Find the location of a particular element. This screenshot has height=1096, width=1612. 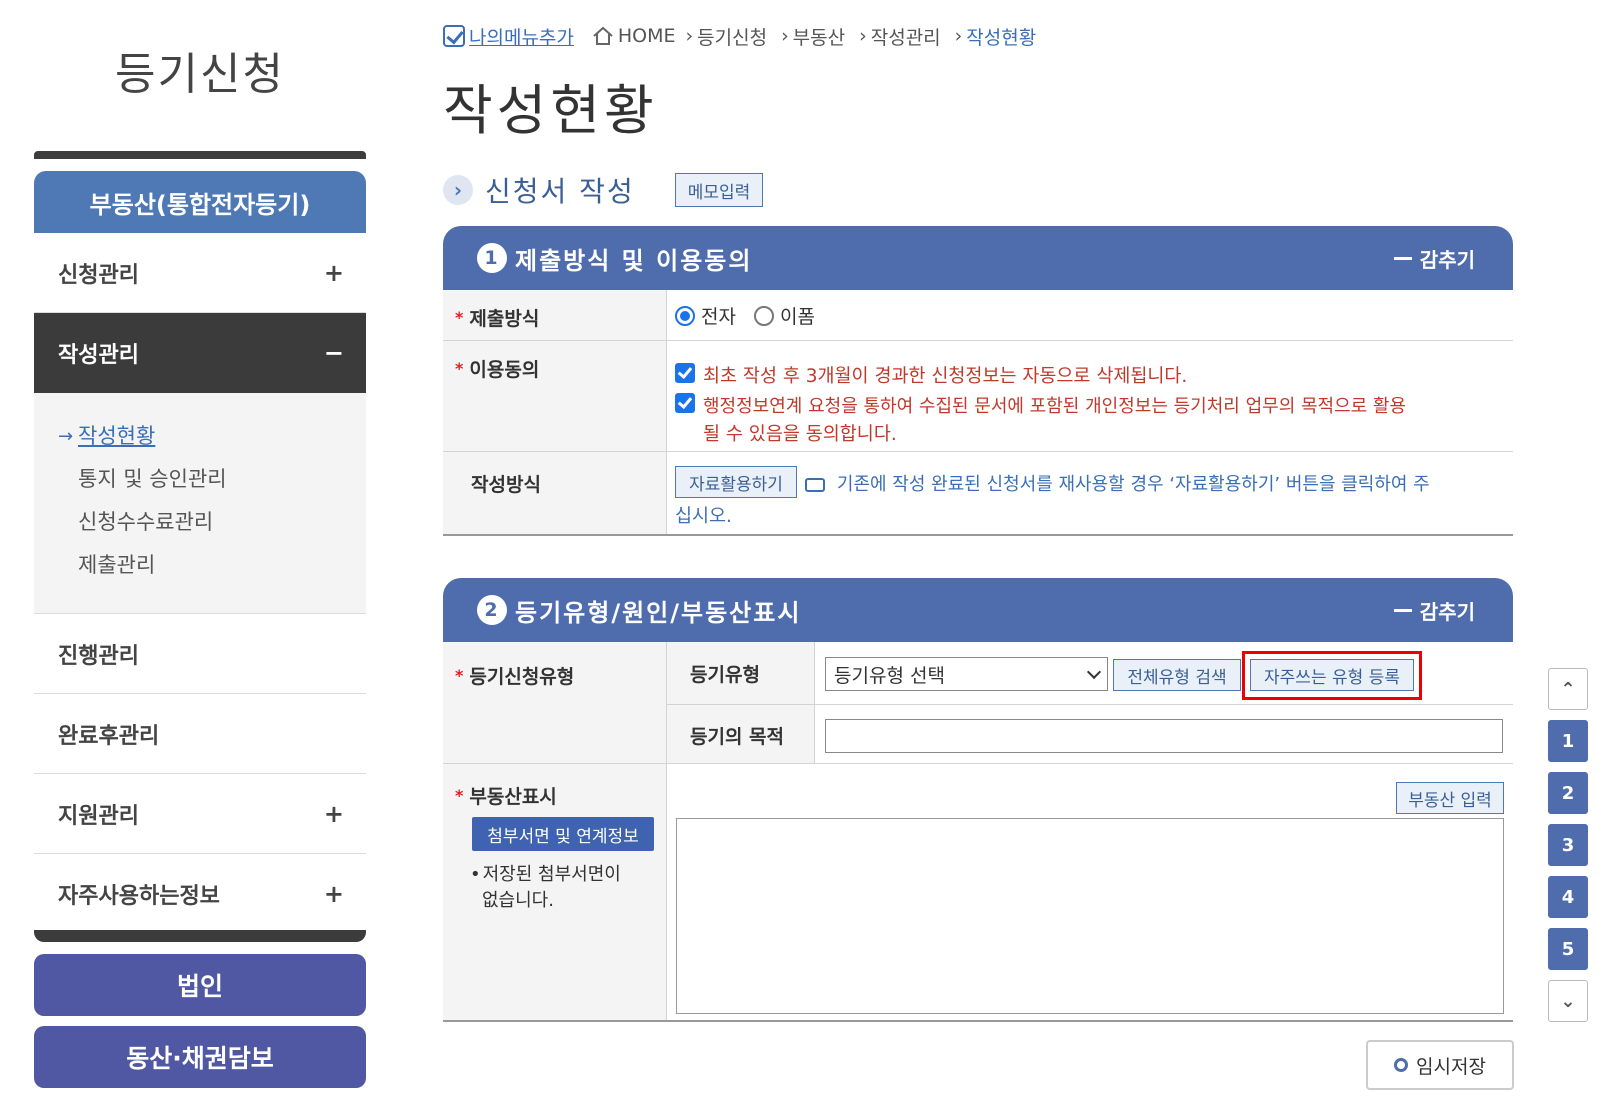

temp-save-button: 임시저장 is located at coordinates (1440, 1065).